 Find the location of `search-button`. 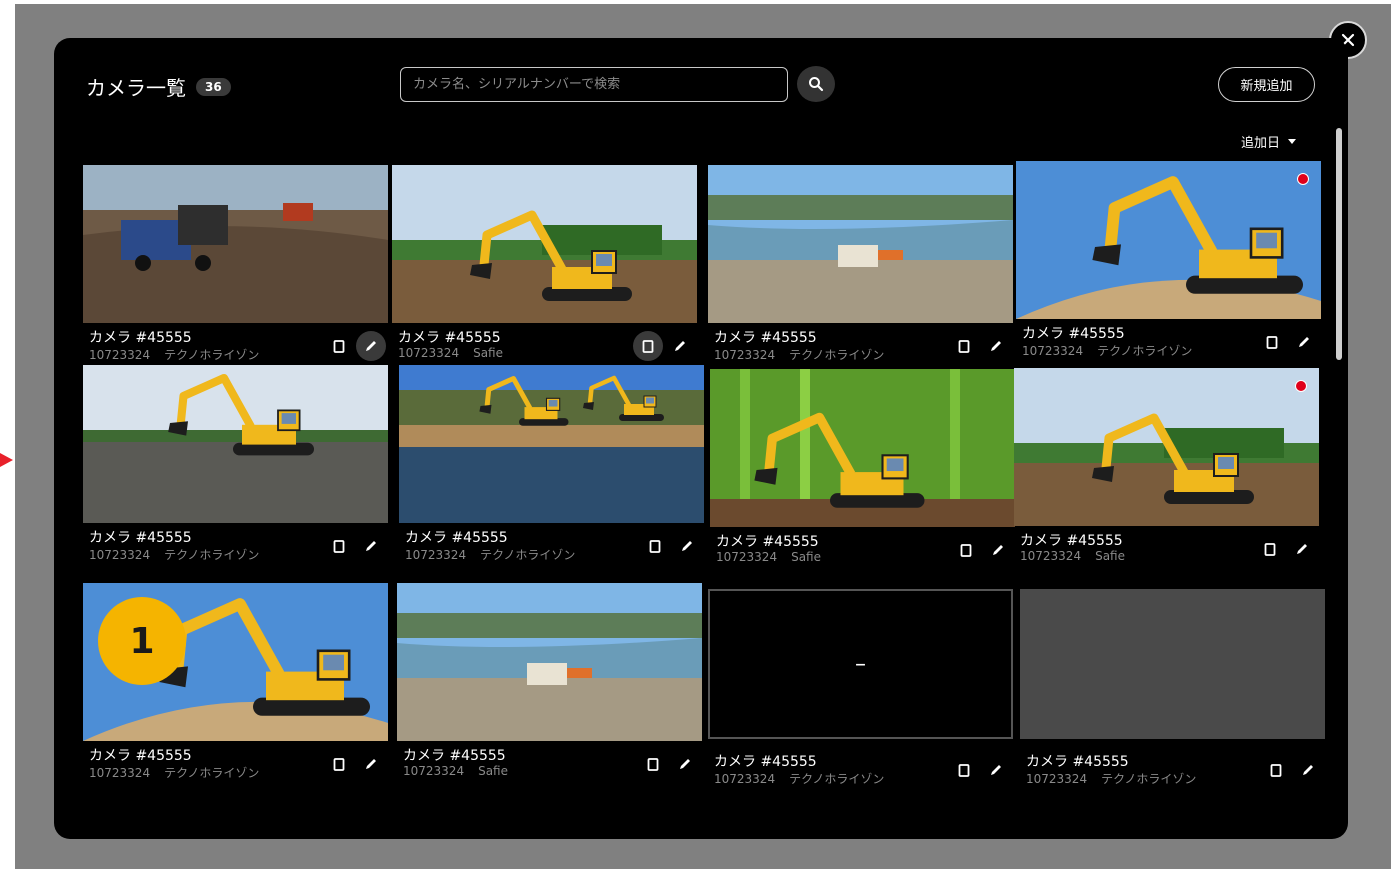

search-button is located at coordinates (816, 84).